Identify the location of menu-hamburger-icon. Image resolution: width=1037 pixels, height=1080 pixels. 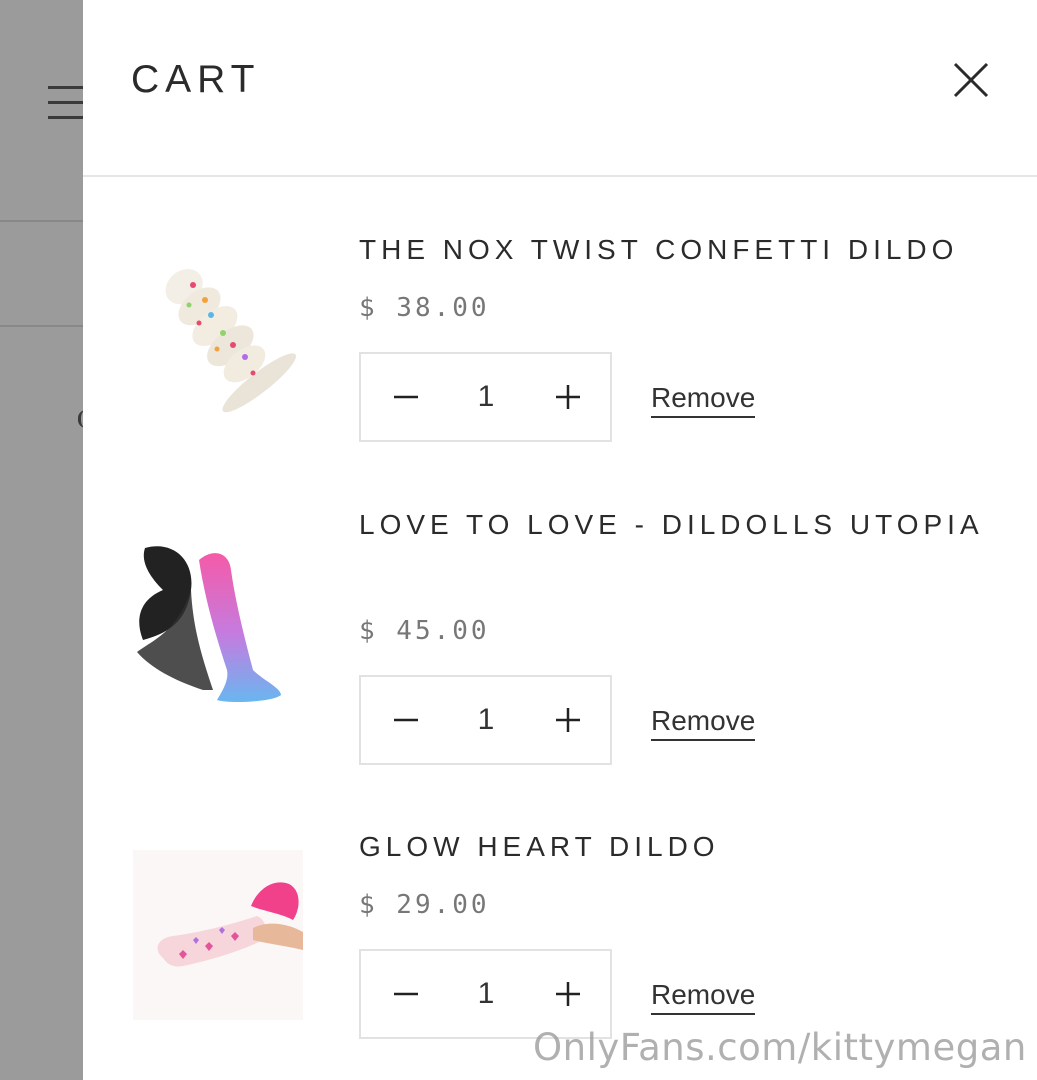
(66, 104).